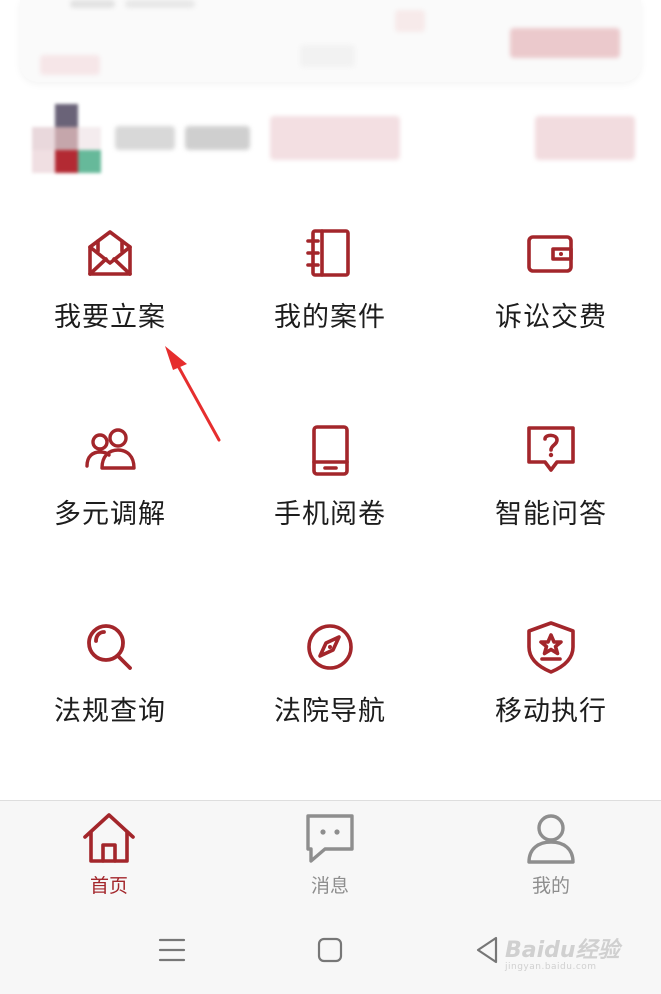 The width and height of the screenshot is (661, 994). What do you see at coordinates (67, 139) in the screenshot?
I see `avatar` at bounding box center [67, 139].